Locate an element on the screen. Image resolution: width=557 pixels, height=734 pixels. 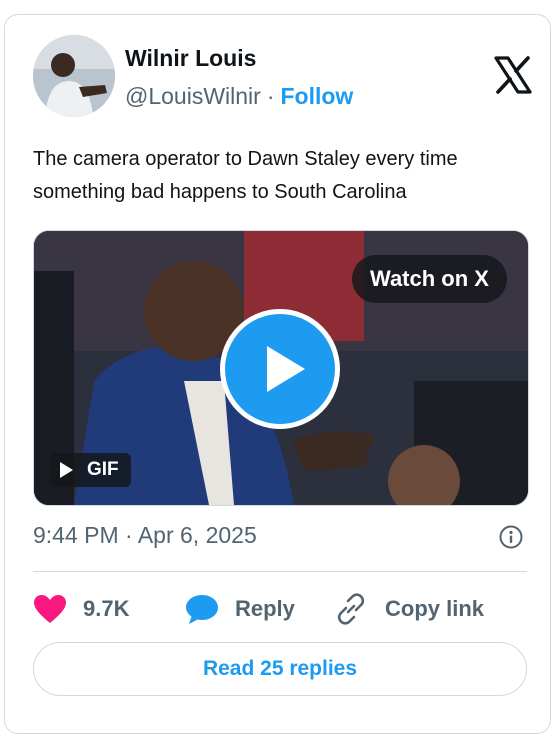
play-button is located at coordinates (280, 369).